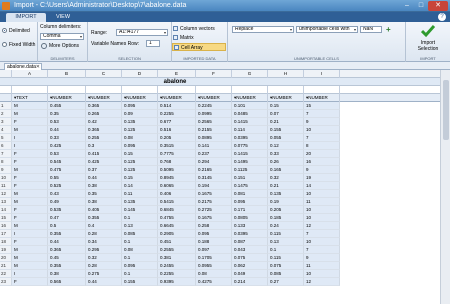 The height and width of the screenshot is (304, 450). I want to click on fixed-width-radio, so click(4, 44).